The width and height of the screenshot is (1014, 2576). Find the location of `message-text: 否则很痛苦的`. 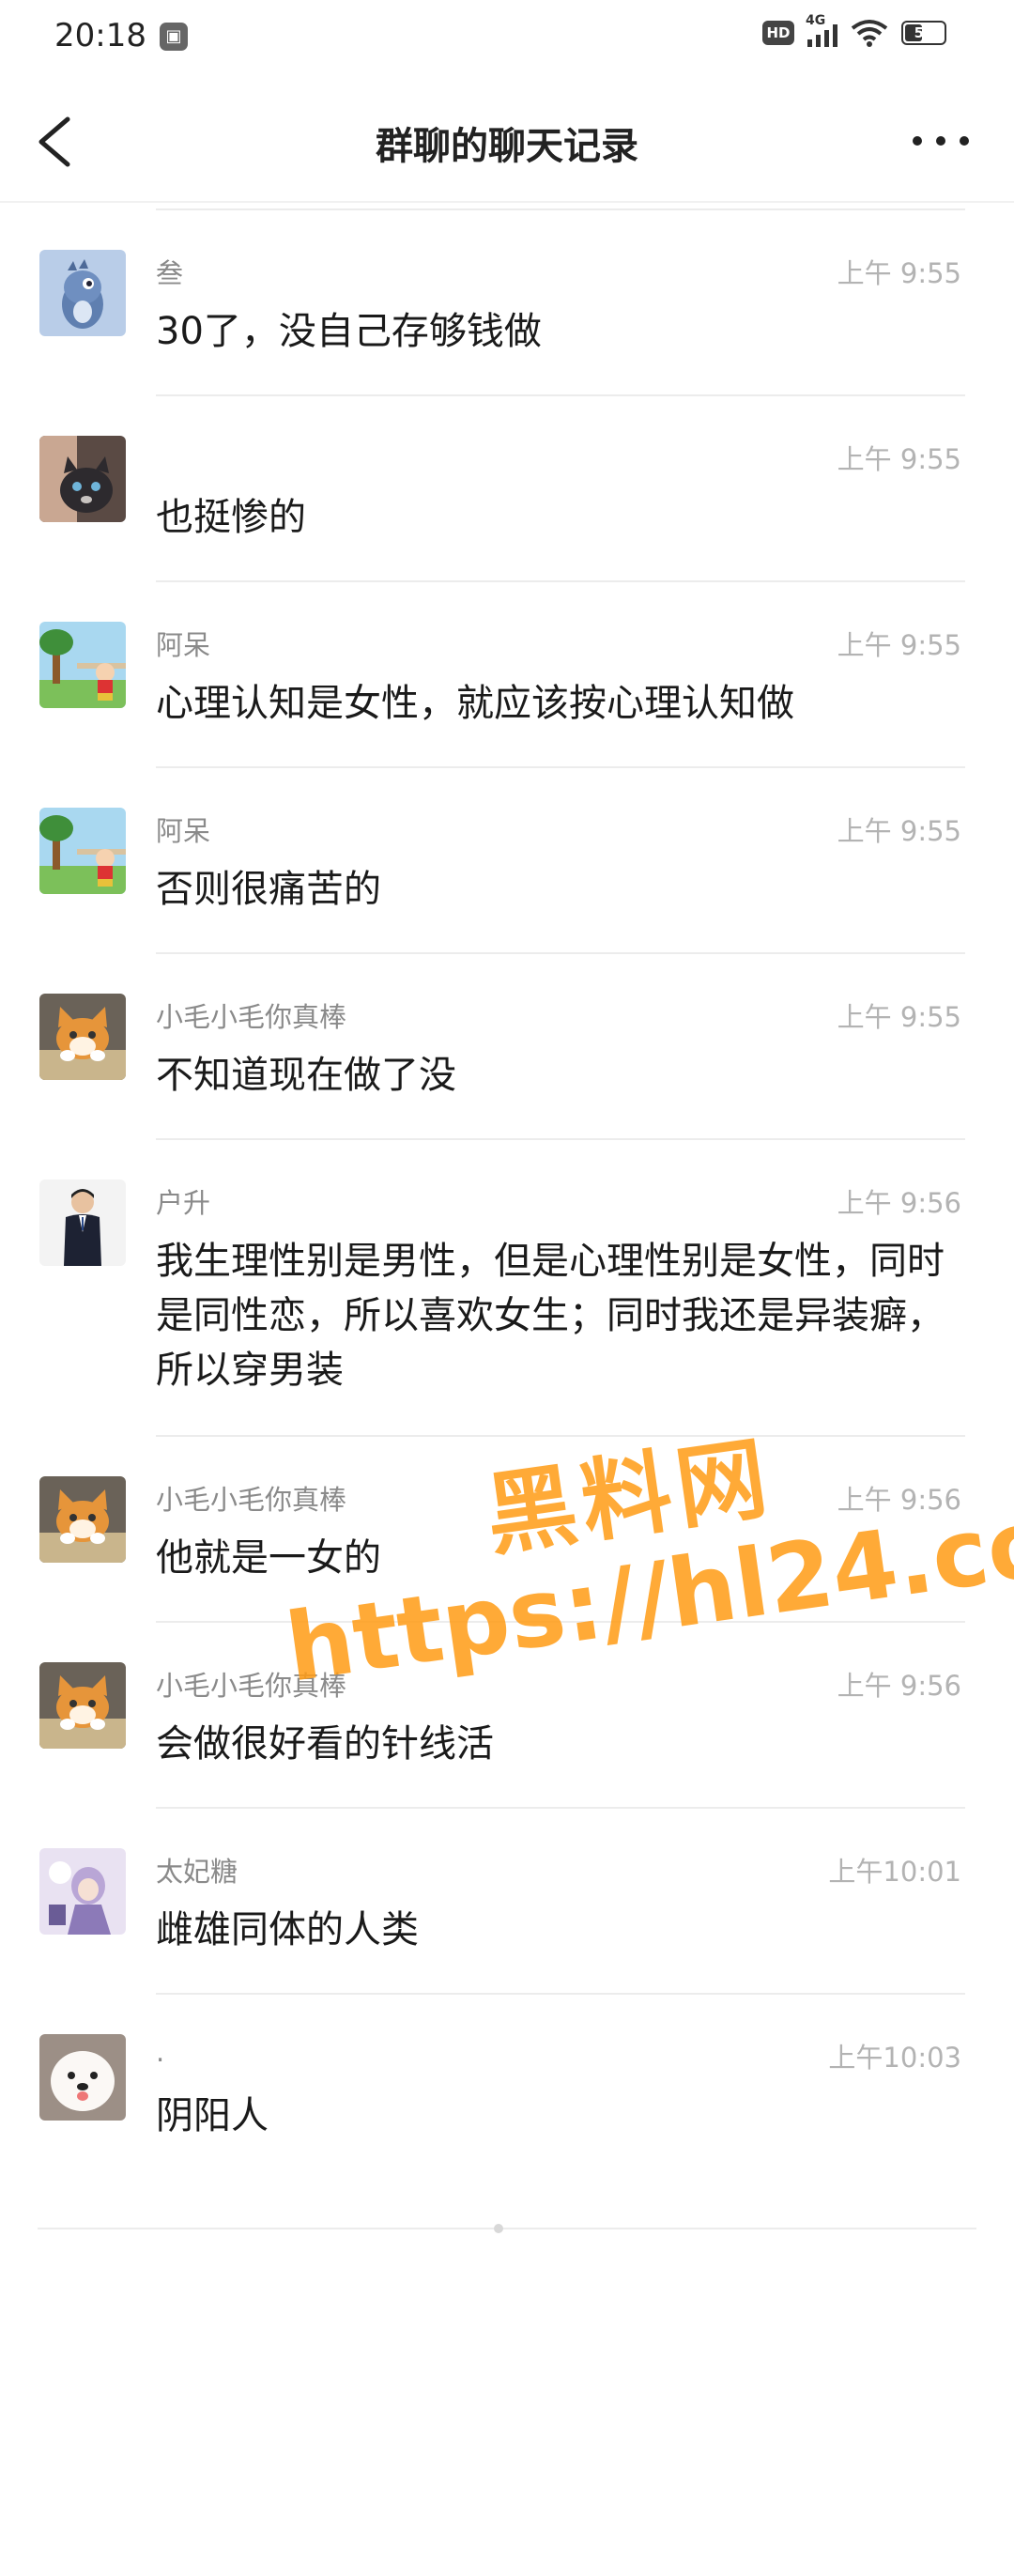

message-text: 否则很痛苦的 is located at coordinates (269, 889).